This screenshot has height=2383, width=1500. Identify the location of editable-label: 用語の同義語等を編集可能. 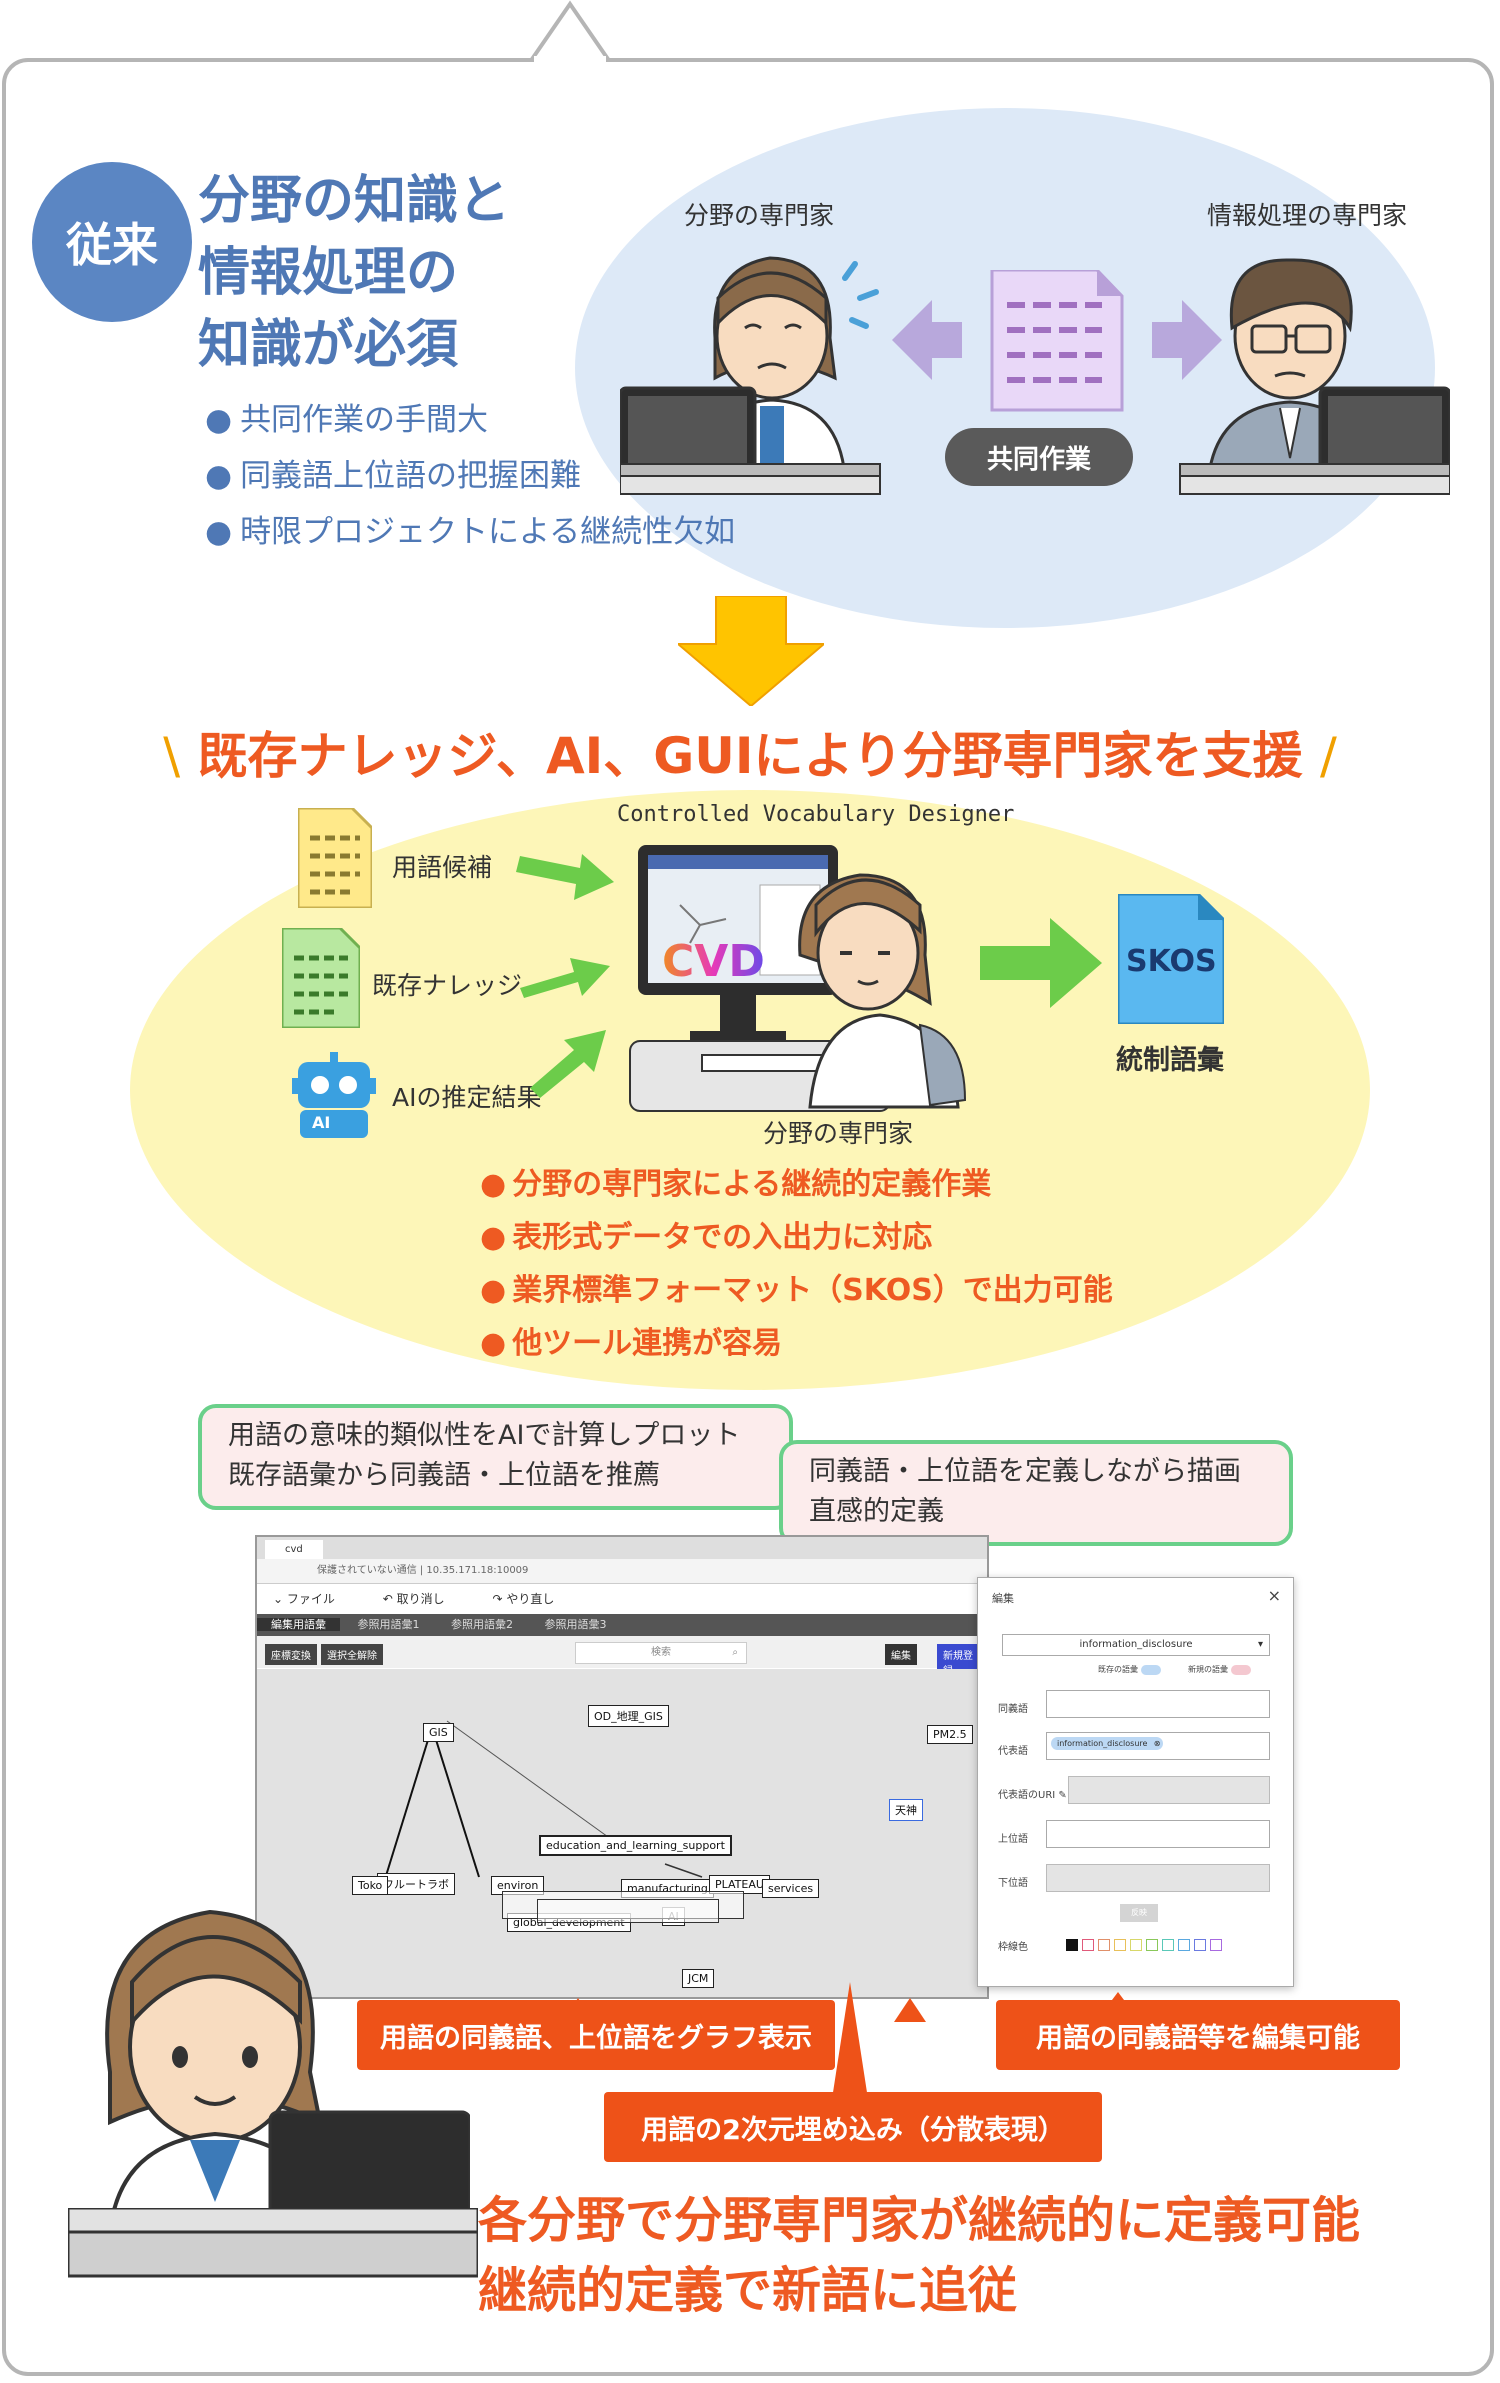
(1198, 2035).